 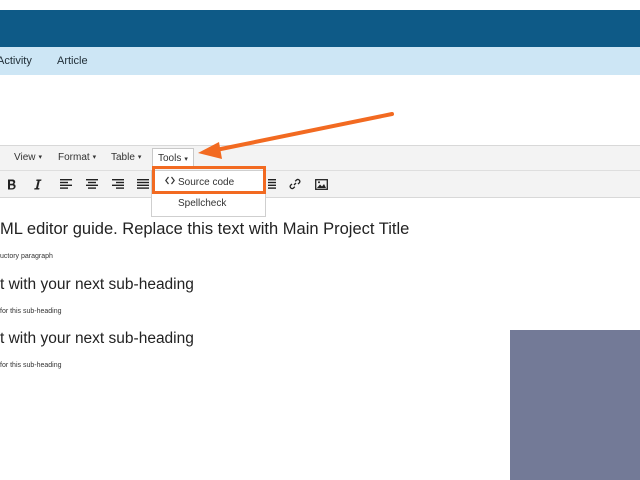 I want to click on top-margin, so click(x=320, y=5).